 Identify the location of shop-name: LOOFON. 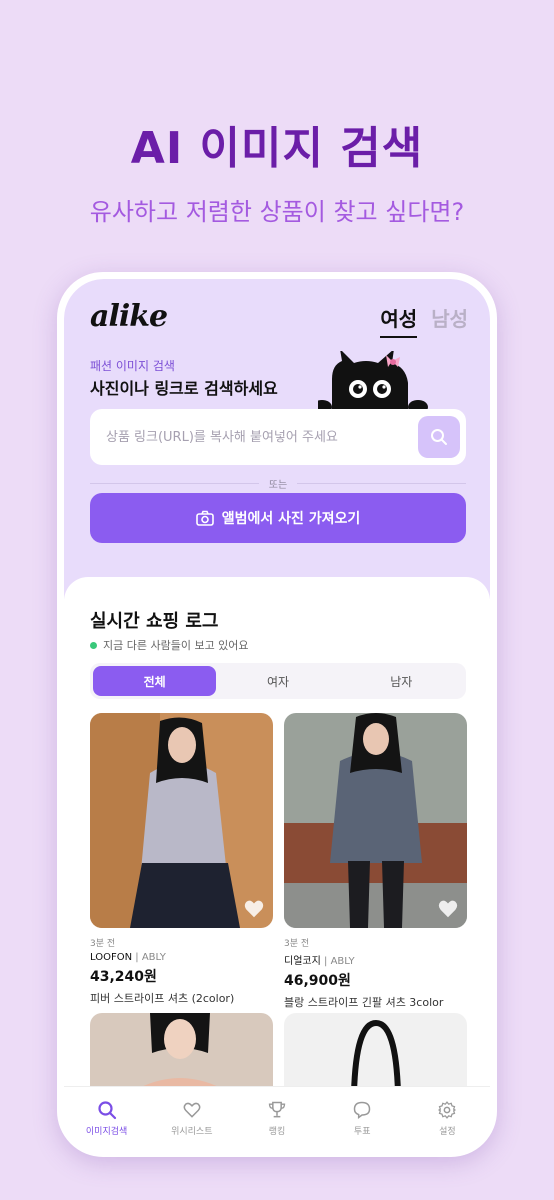
(111, 957).